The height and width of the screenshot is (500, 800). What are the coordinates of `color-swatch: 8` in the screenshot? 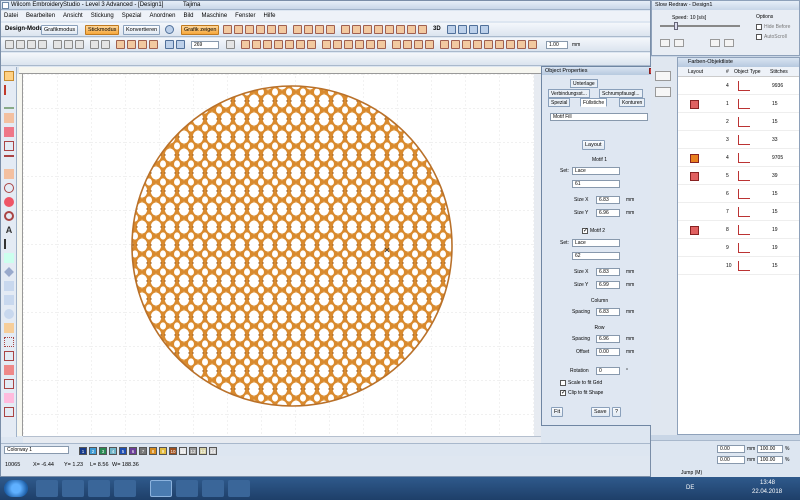 It's located at (153, 451).